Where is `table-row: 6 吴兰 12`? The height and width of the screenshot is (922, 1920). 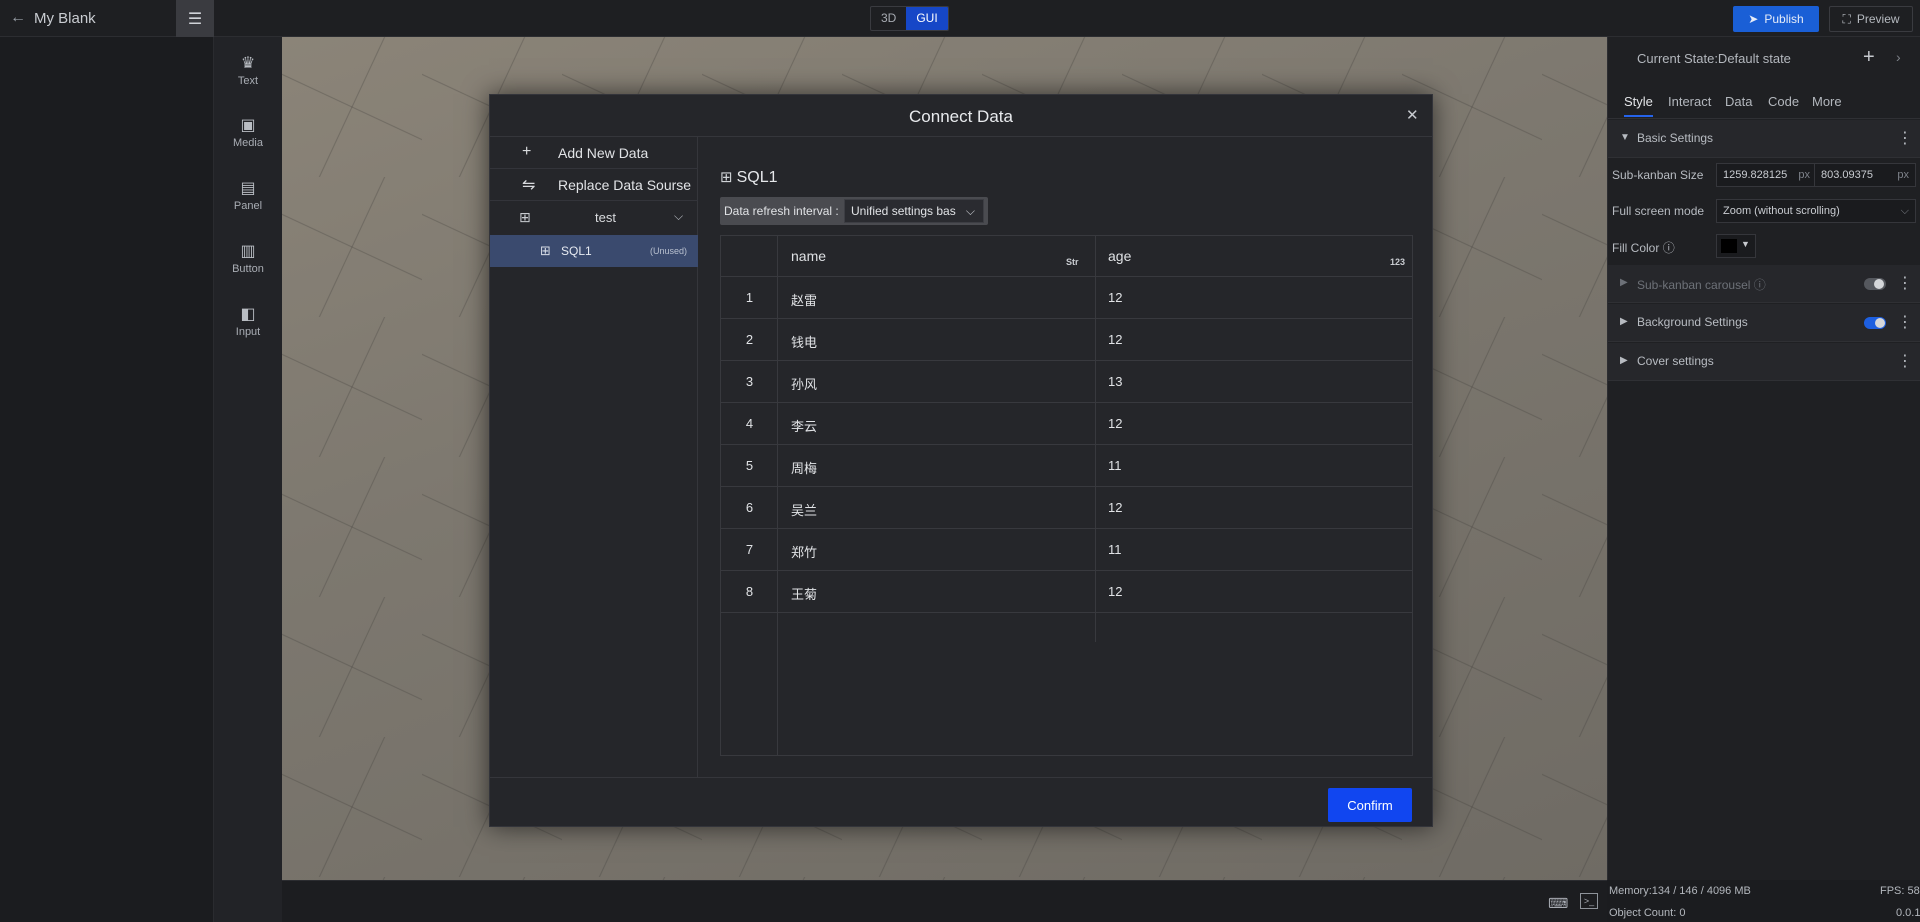
table-row: 6 吴兰 12 is located at coordinates (1066, 508).